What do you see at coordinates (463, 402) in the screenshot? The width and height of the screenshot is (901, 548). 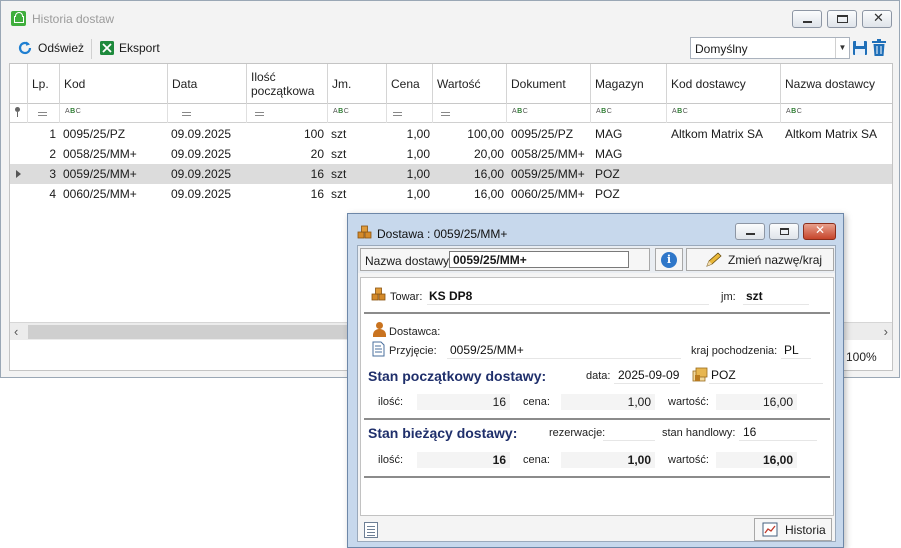 I see `initial-qty-value: 16` at bounding box center [463, 402].